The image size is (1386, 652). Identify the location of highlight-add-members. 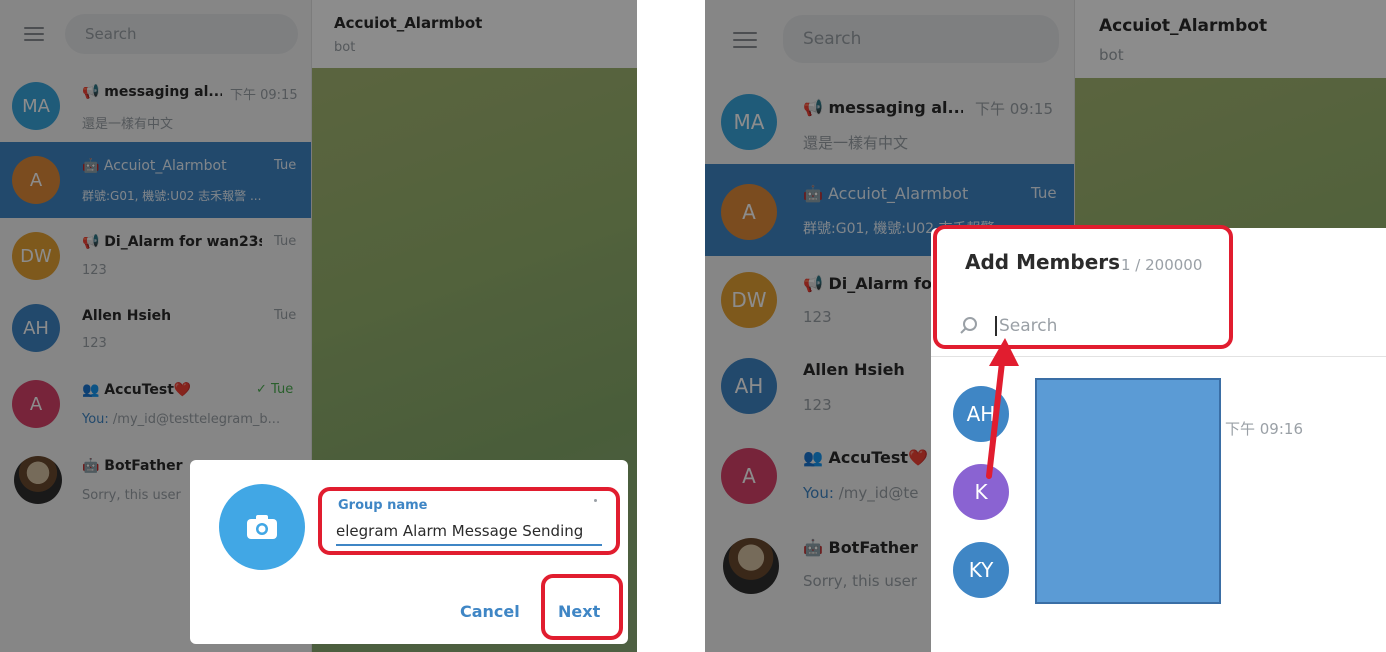
(1083, 287).